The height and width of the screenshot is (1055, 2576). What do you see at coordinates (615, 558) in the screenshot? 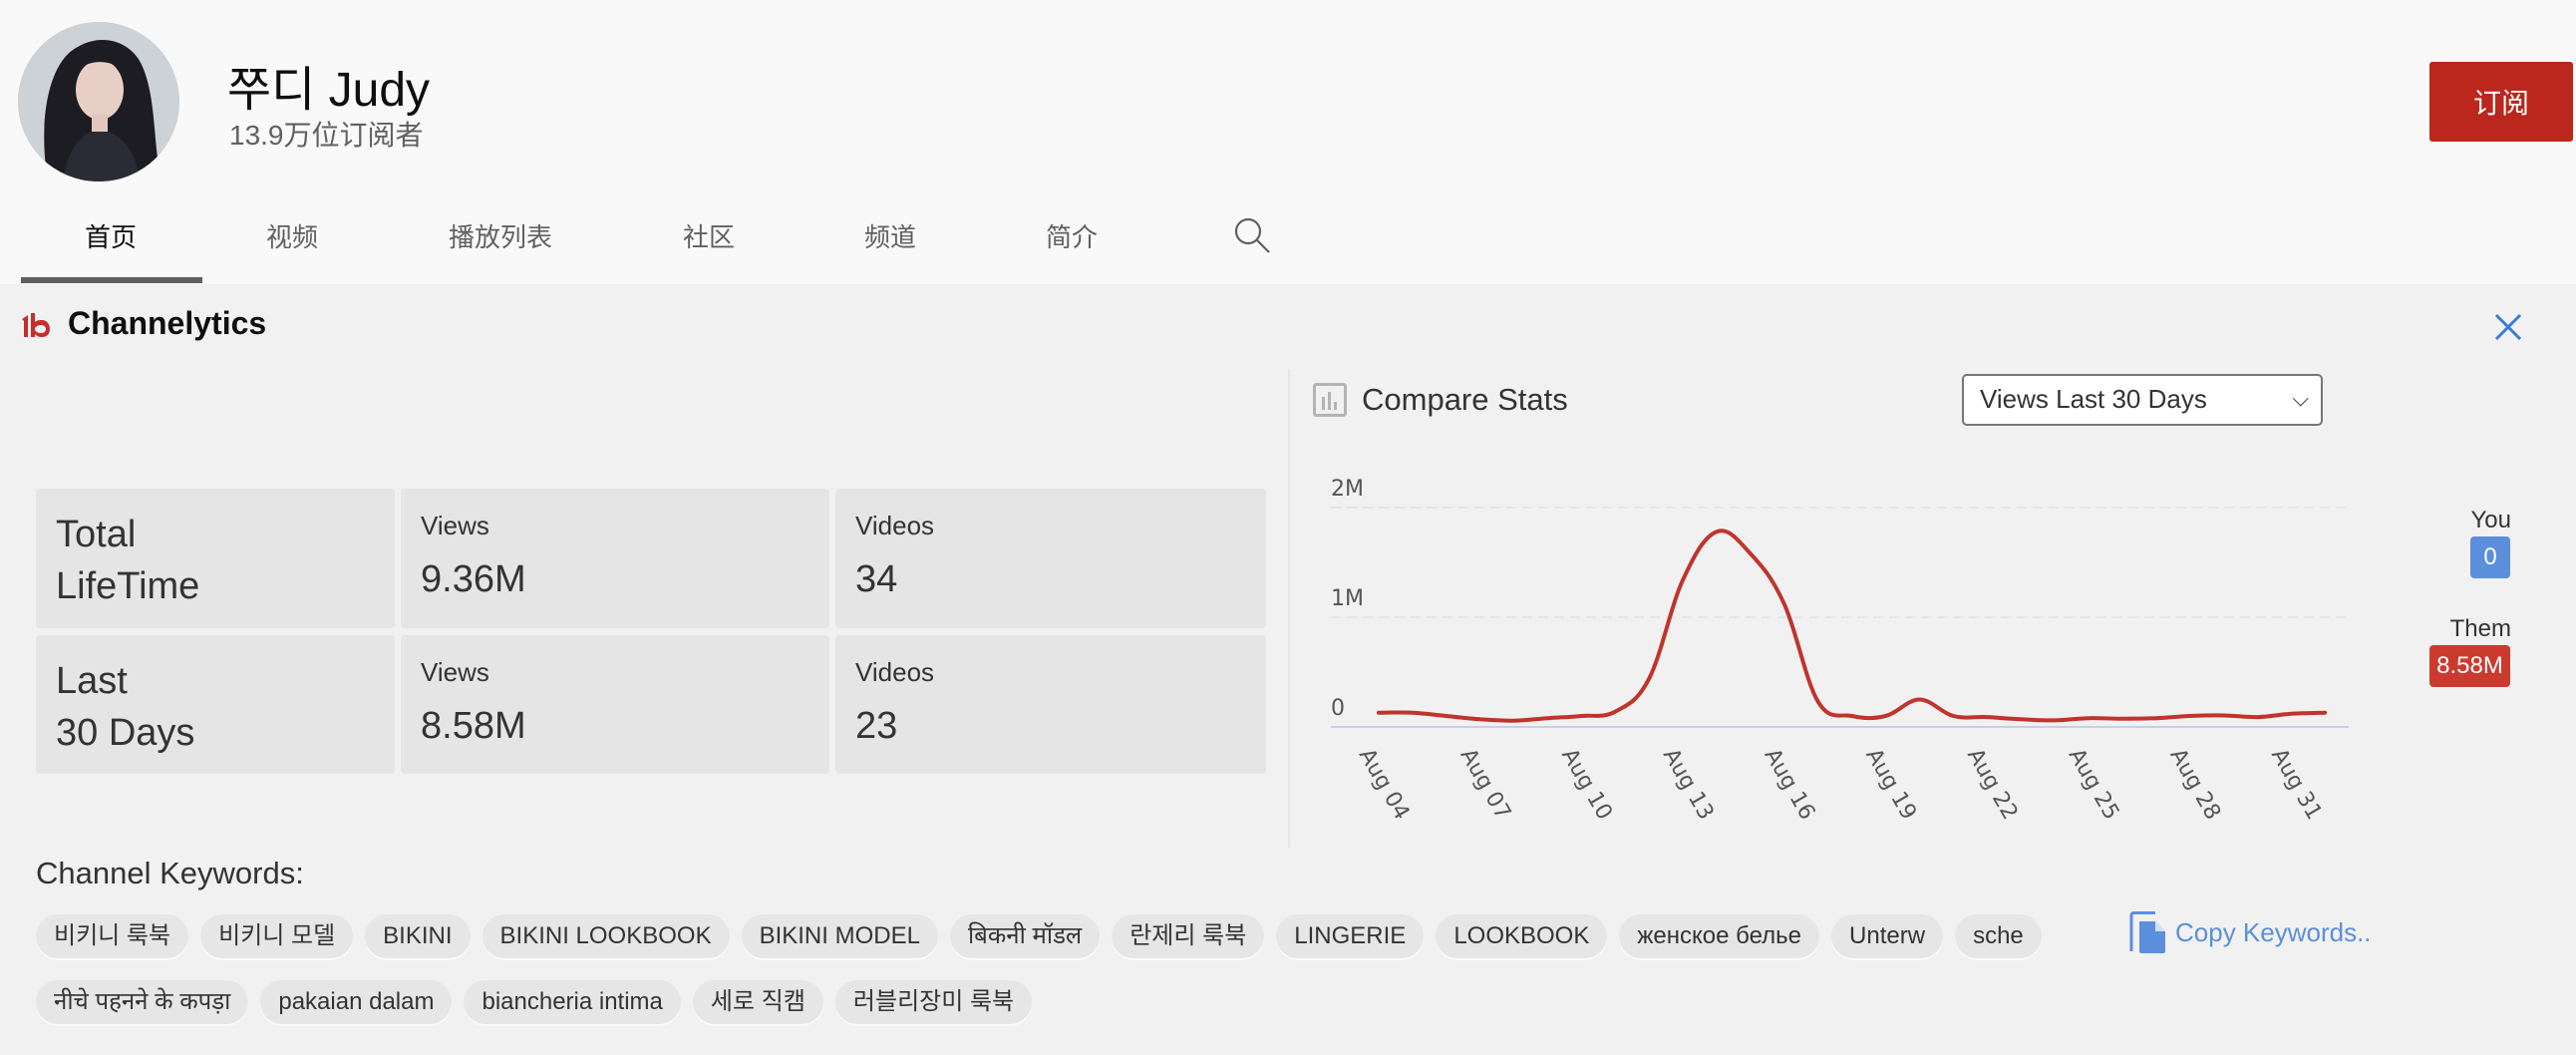
I see `stats-cell-views: Views 9.36M` at bounding box center [615, 558].